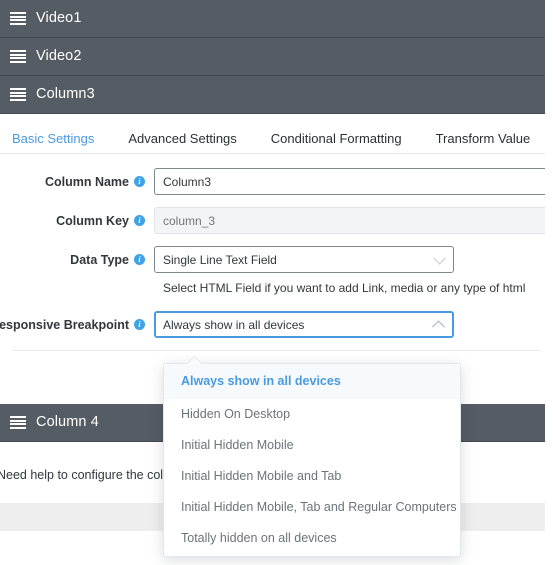 This screenshot has width=553, height=565. I want to click on tab-conditional-formatting: Conditional Formatting, so click(336, 142).